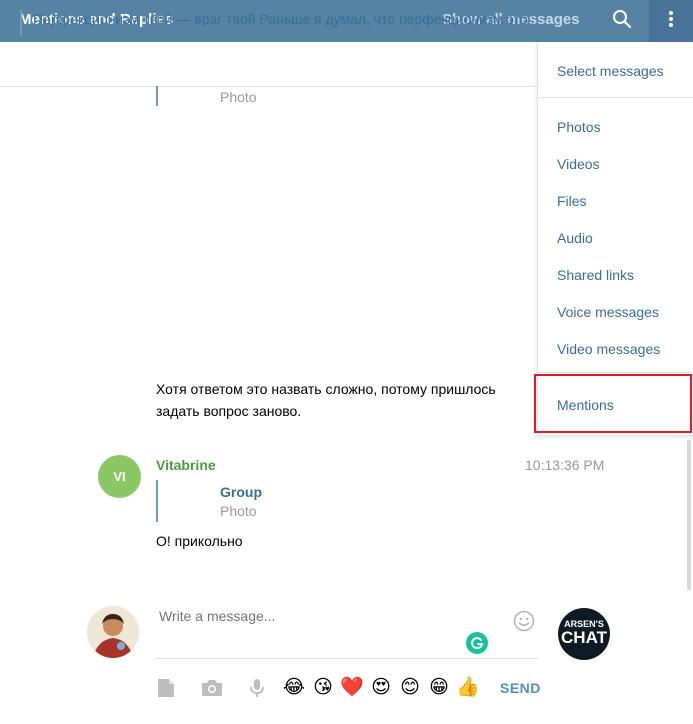 The height and width of the screenshot is (724, 693). What do you see at coordinates (595, 275) in the screenshot?
I see `menu-item-shared-links: Shared links` at bounding box center [595, 275].